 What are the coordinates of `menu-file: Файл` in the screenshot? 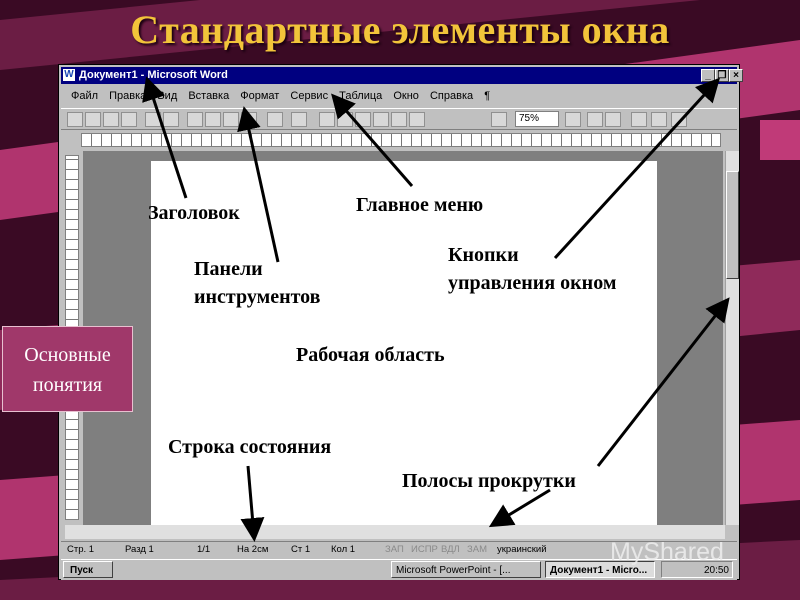 It's located at (84, 96).